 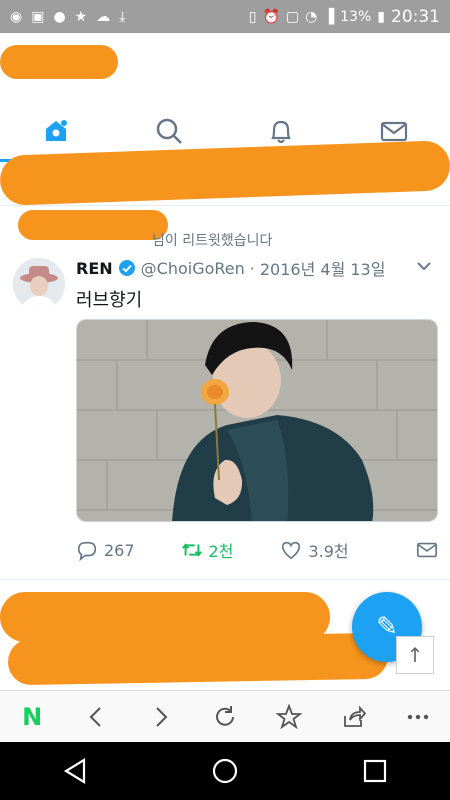 What do you see at coordinates (381, 16) in the screenshot?
I see `battery-icon: ▮` at bounding box center [381, 16].